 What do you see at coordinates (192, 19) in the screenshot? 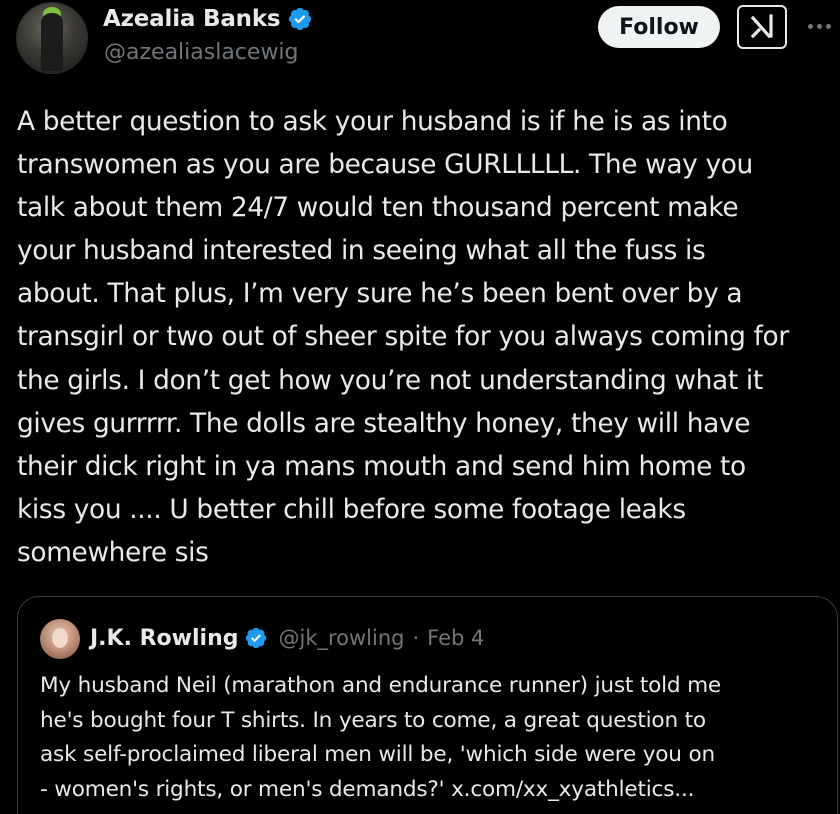
I see `author-name: Azealia Banks` at bounding box center [192, 19].